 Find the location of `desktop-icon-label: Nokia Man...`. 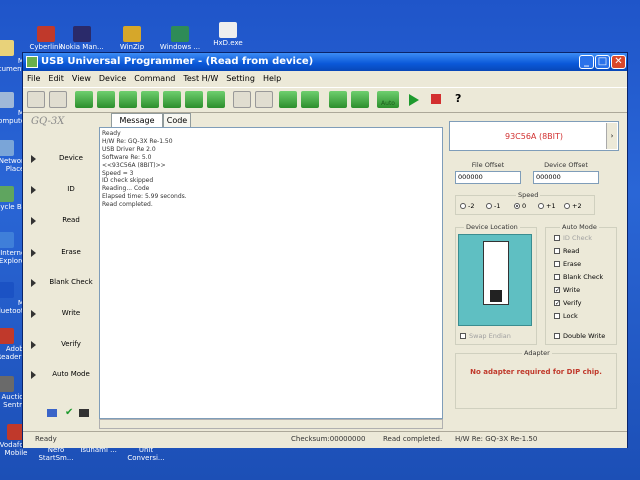

desktop-icon-label: Nokia Man... is located at coordinates (82, 47).